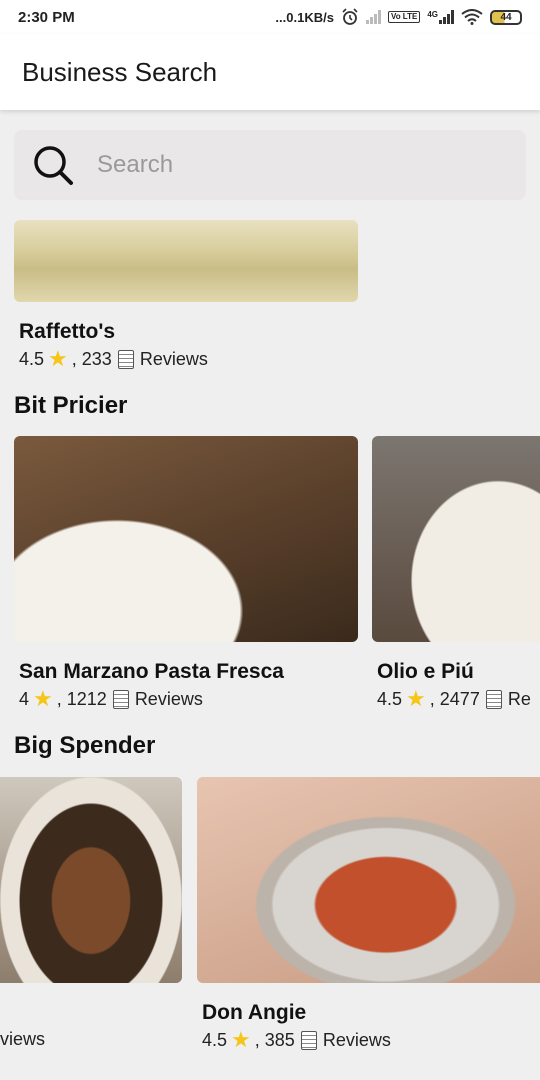 Image resolution: width=540 pixels, height=1080 pixels. I want to click on business-meta-raffettos: 4.5 ★ , 233 Reviews, so click(113, 359).